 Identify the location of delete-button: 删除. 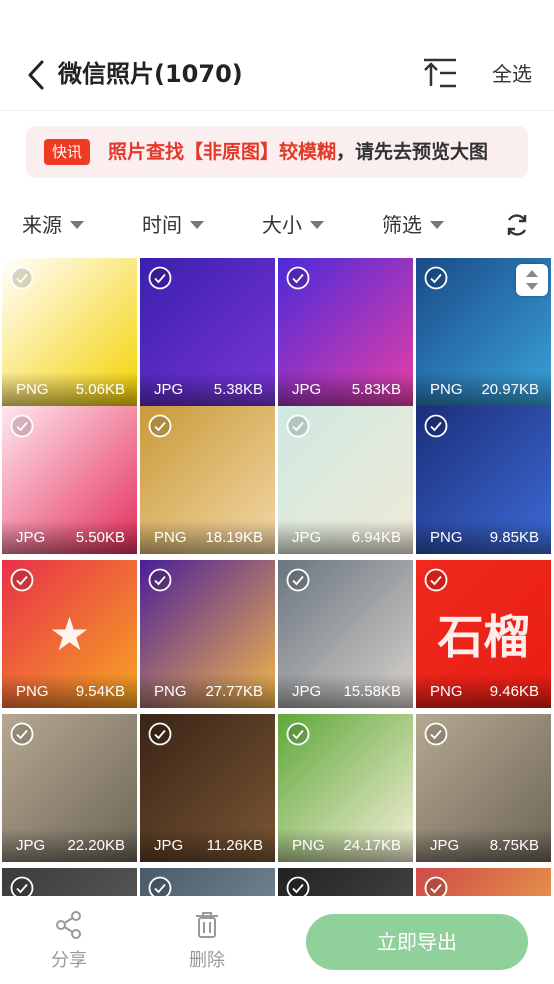
(207, 941).